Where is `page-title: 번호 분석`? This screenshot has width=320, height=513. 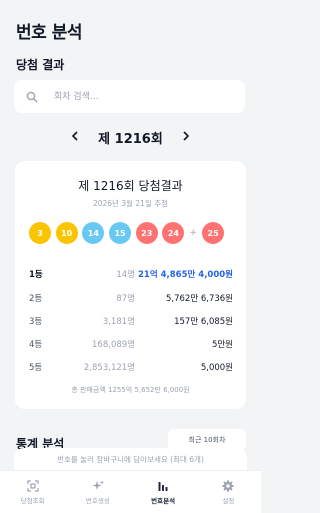
page-title: 번호 분석 is located at coordinates (49, 33).